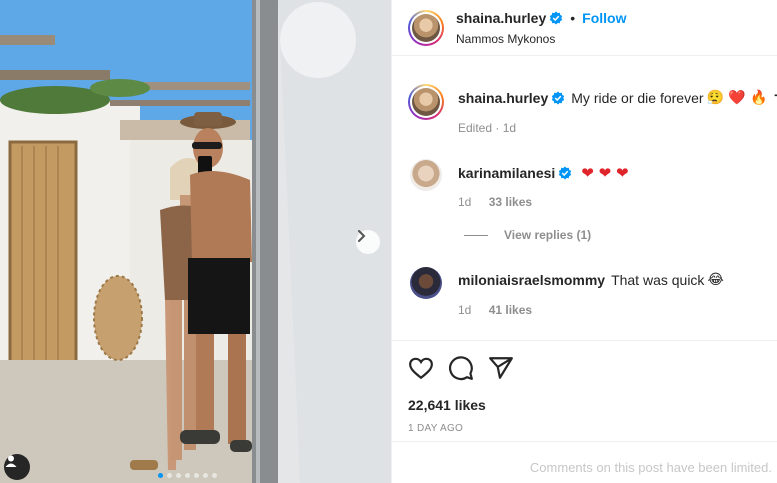  Describe the element at coordinates (505, 39) in the screenshot. I see `post-location: Nammos Mykonos` at that location.